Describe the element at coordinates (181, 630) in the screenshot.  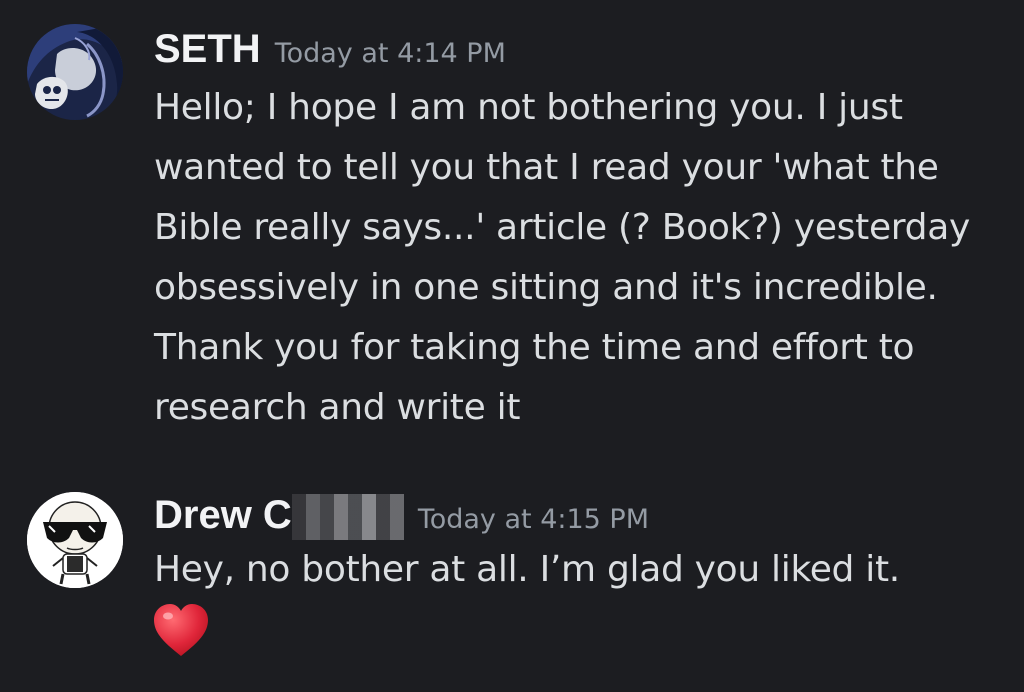
I see `red-heart-emoji-icon` at that location.